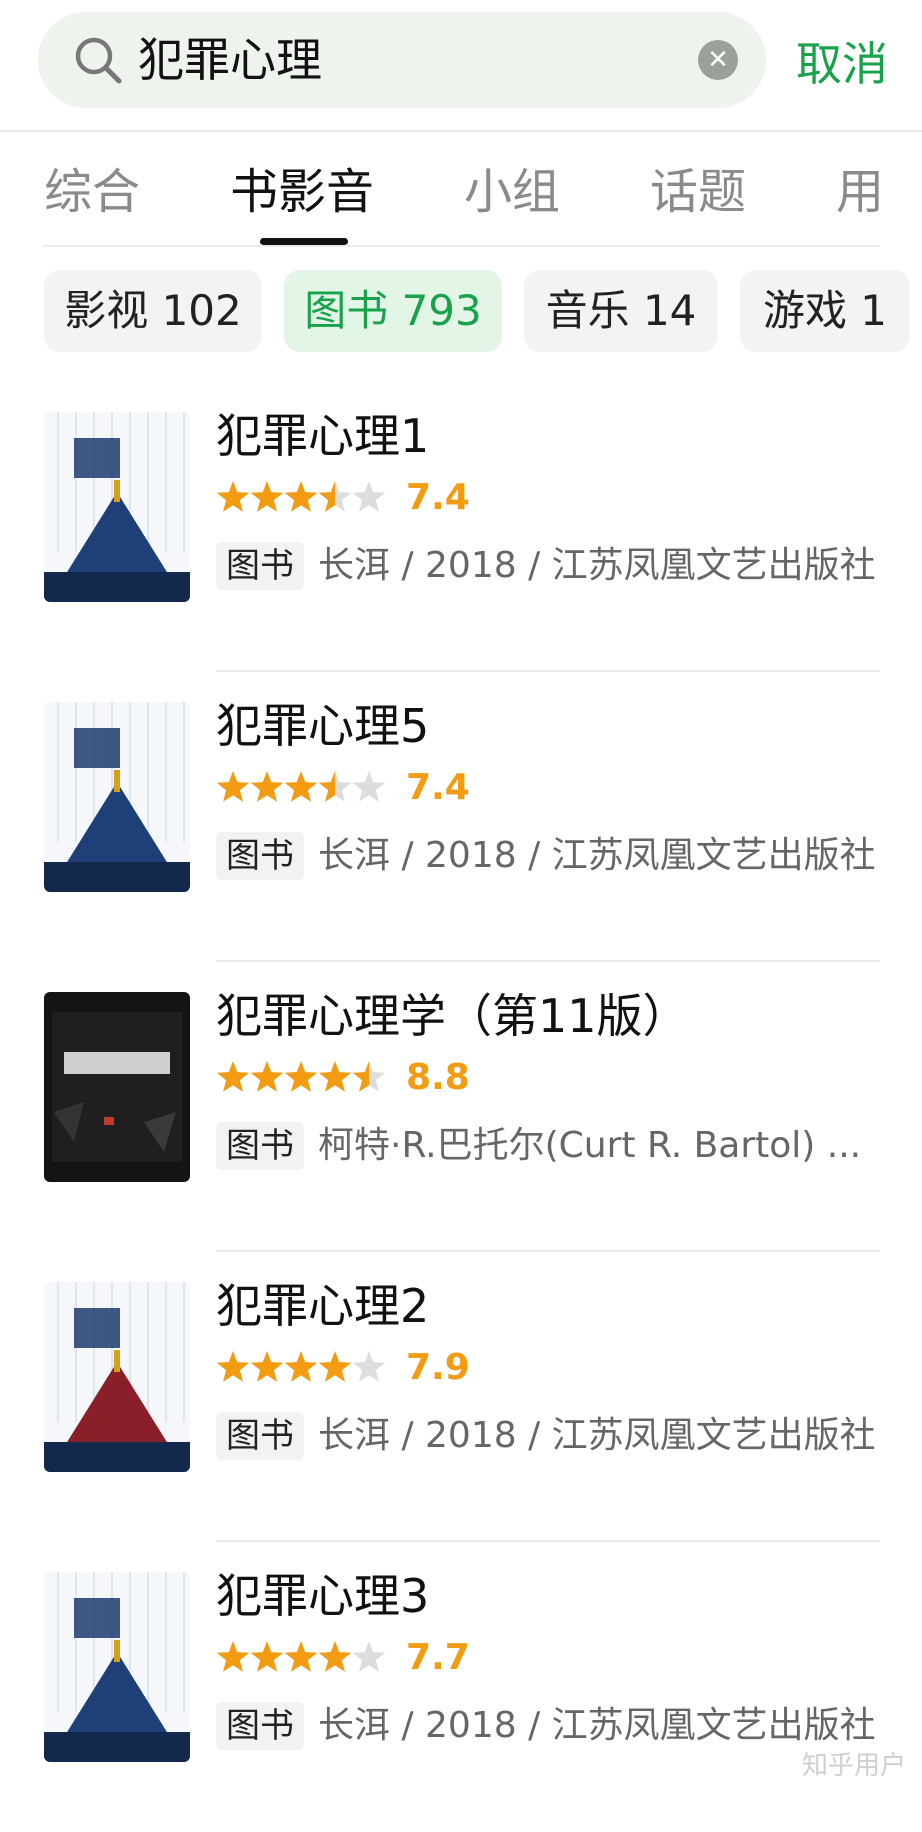 The image size is (922, 1832). What do you see at coordinates (302, 192) in the screenshot?
I see `tab-books-movies-music: 书影音` at bounding box center [302, 192].